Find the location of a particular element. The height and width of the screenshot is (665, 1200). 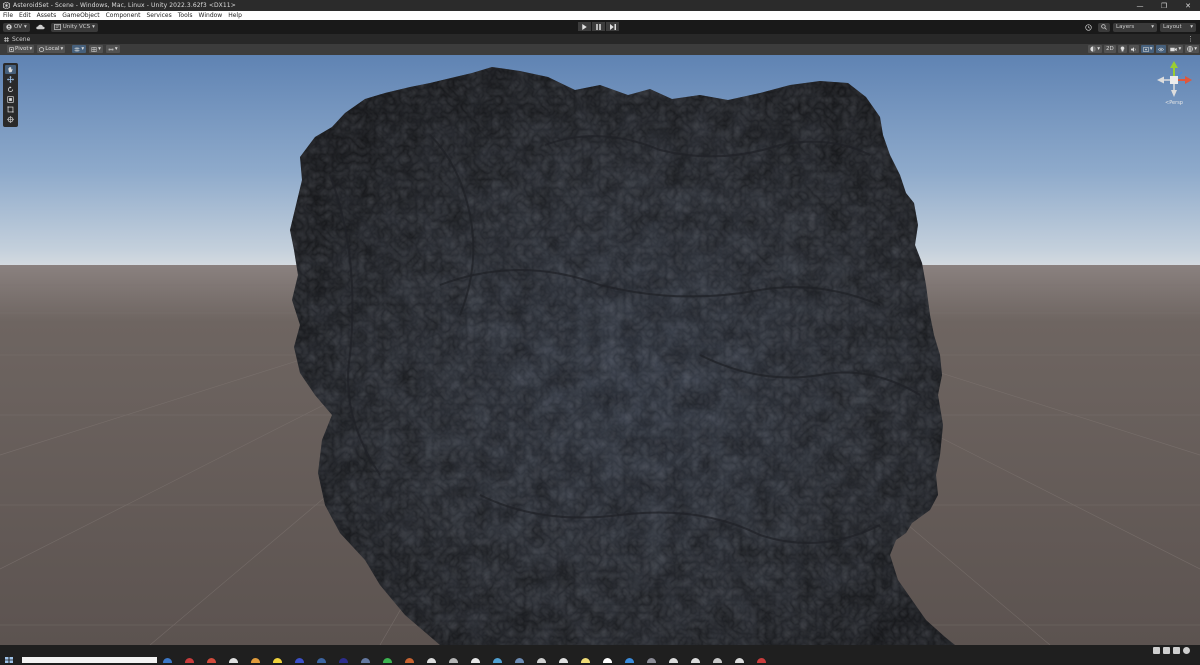

taskbar-search-box is located at coordinates (89, 660).